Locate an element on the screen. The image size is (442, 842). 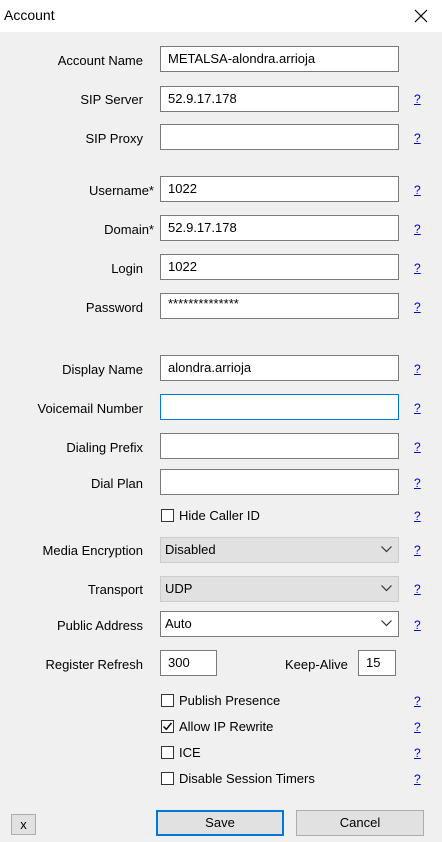
dial-plan-help-link: ? is located at coordinates (417, 483).